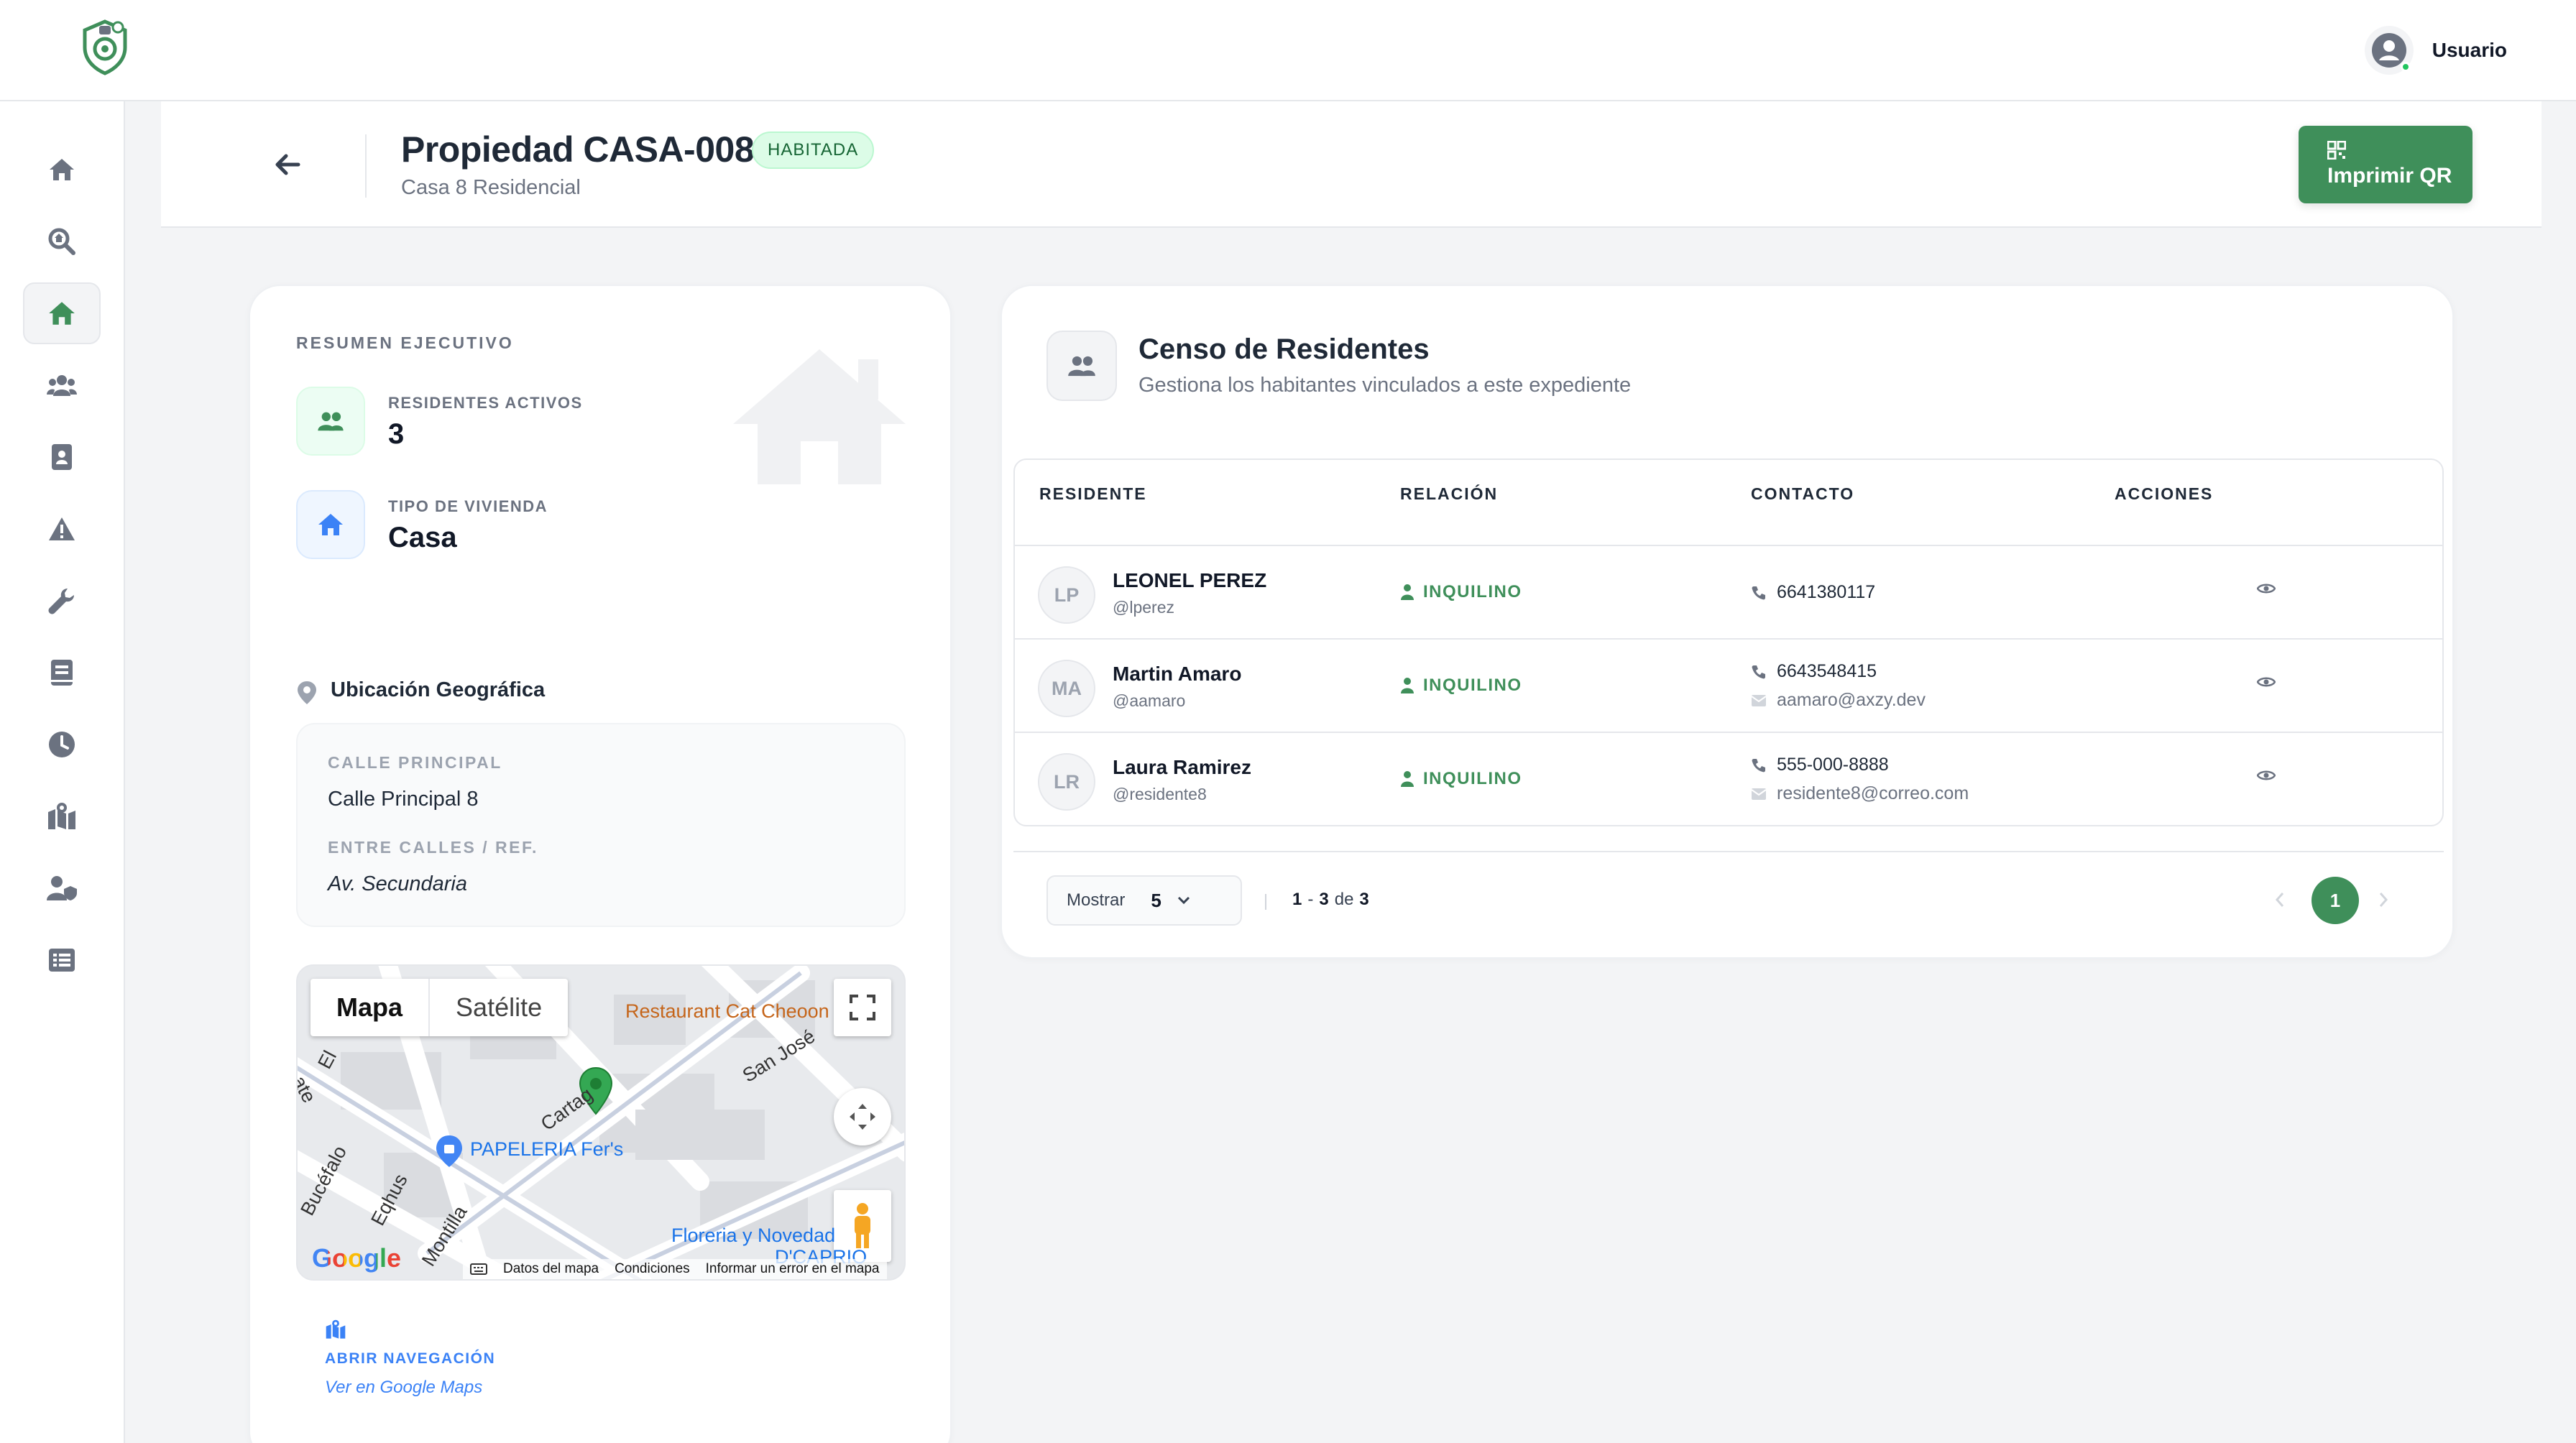 This screenshot has height=1443, width=2576. I want to click on user-name: Usuario, so click(2469, 50).